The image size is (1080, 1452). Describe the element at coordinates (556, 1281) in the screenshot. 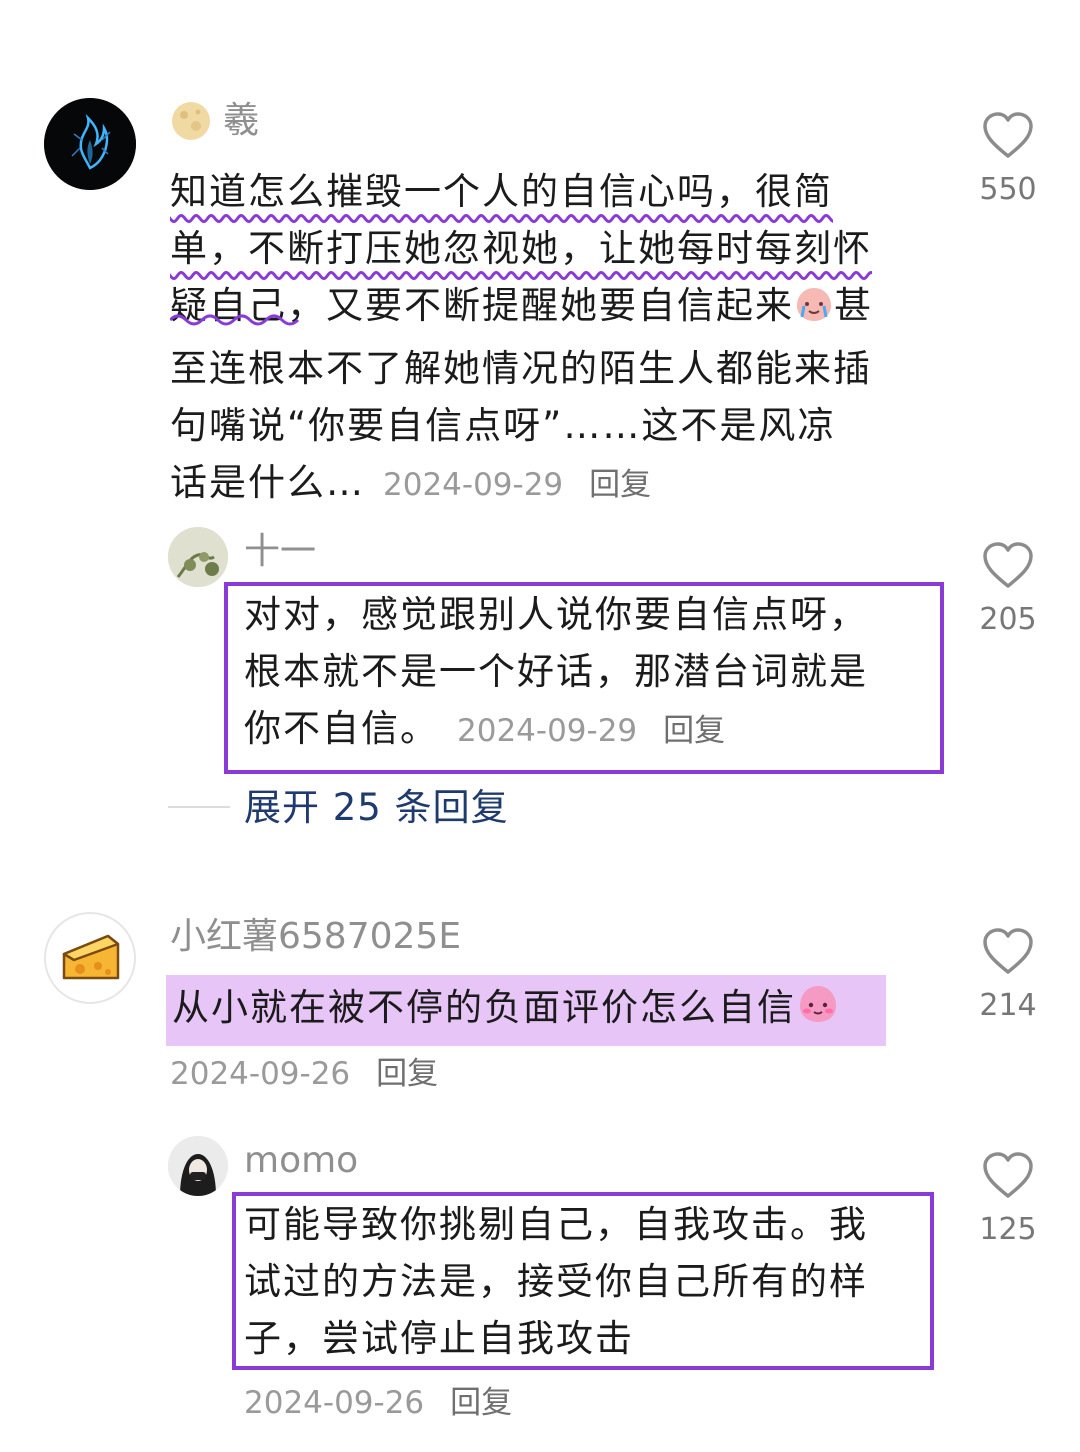

I see `reply-text-line: 试过的方法是，接受你自己所有的样` at that location.